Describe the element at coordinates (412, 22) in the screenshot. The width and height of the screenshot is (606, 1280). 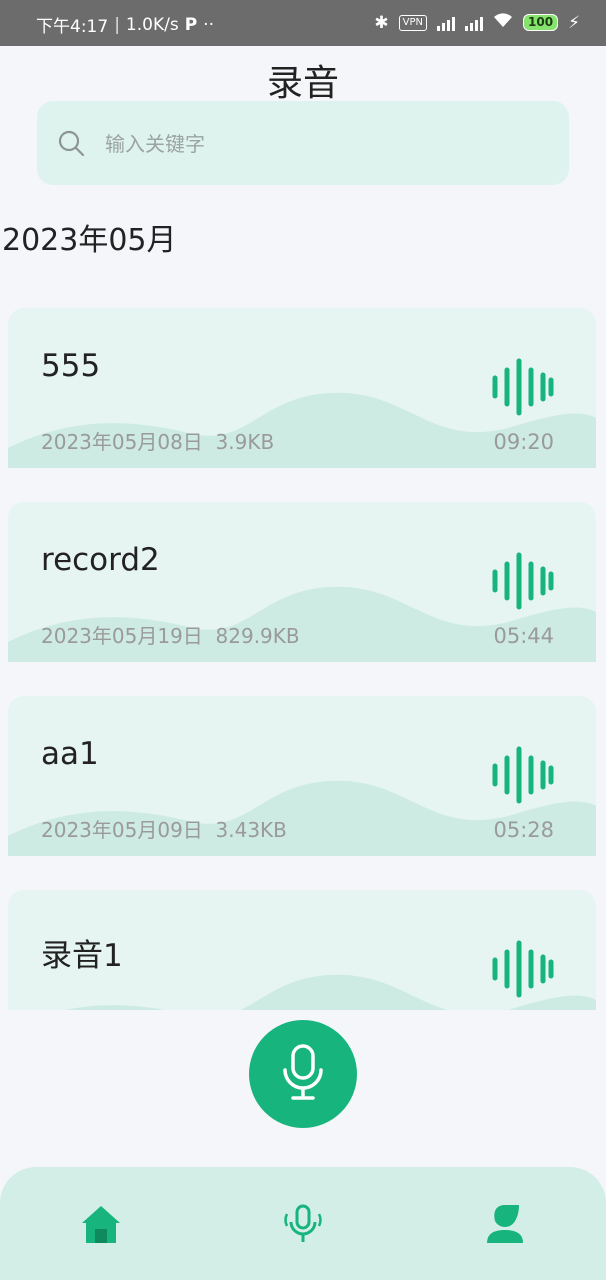
I see `vpn-badge: VPN` at that location.